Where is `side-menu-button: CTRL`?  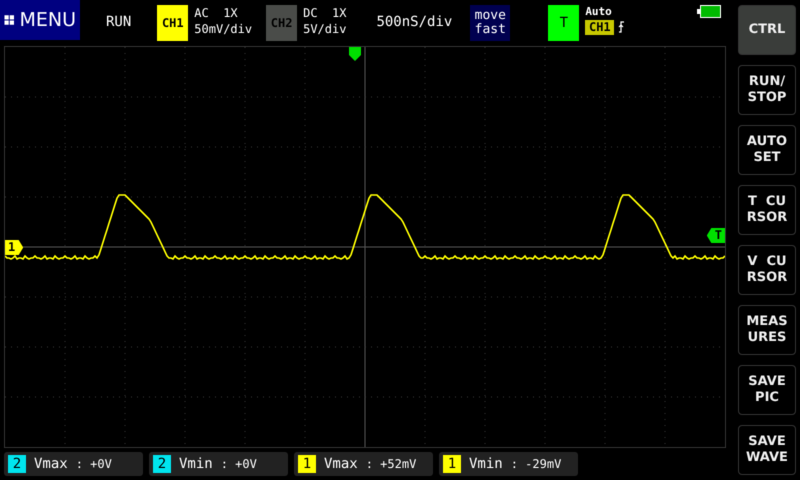 side-menu-button: CTRL is located at coordinates (767, 30).